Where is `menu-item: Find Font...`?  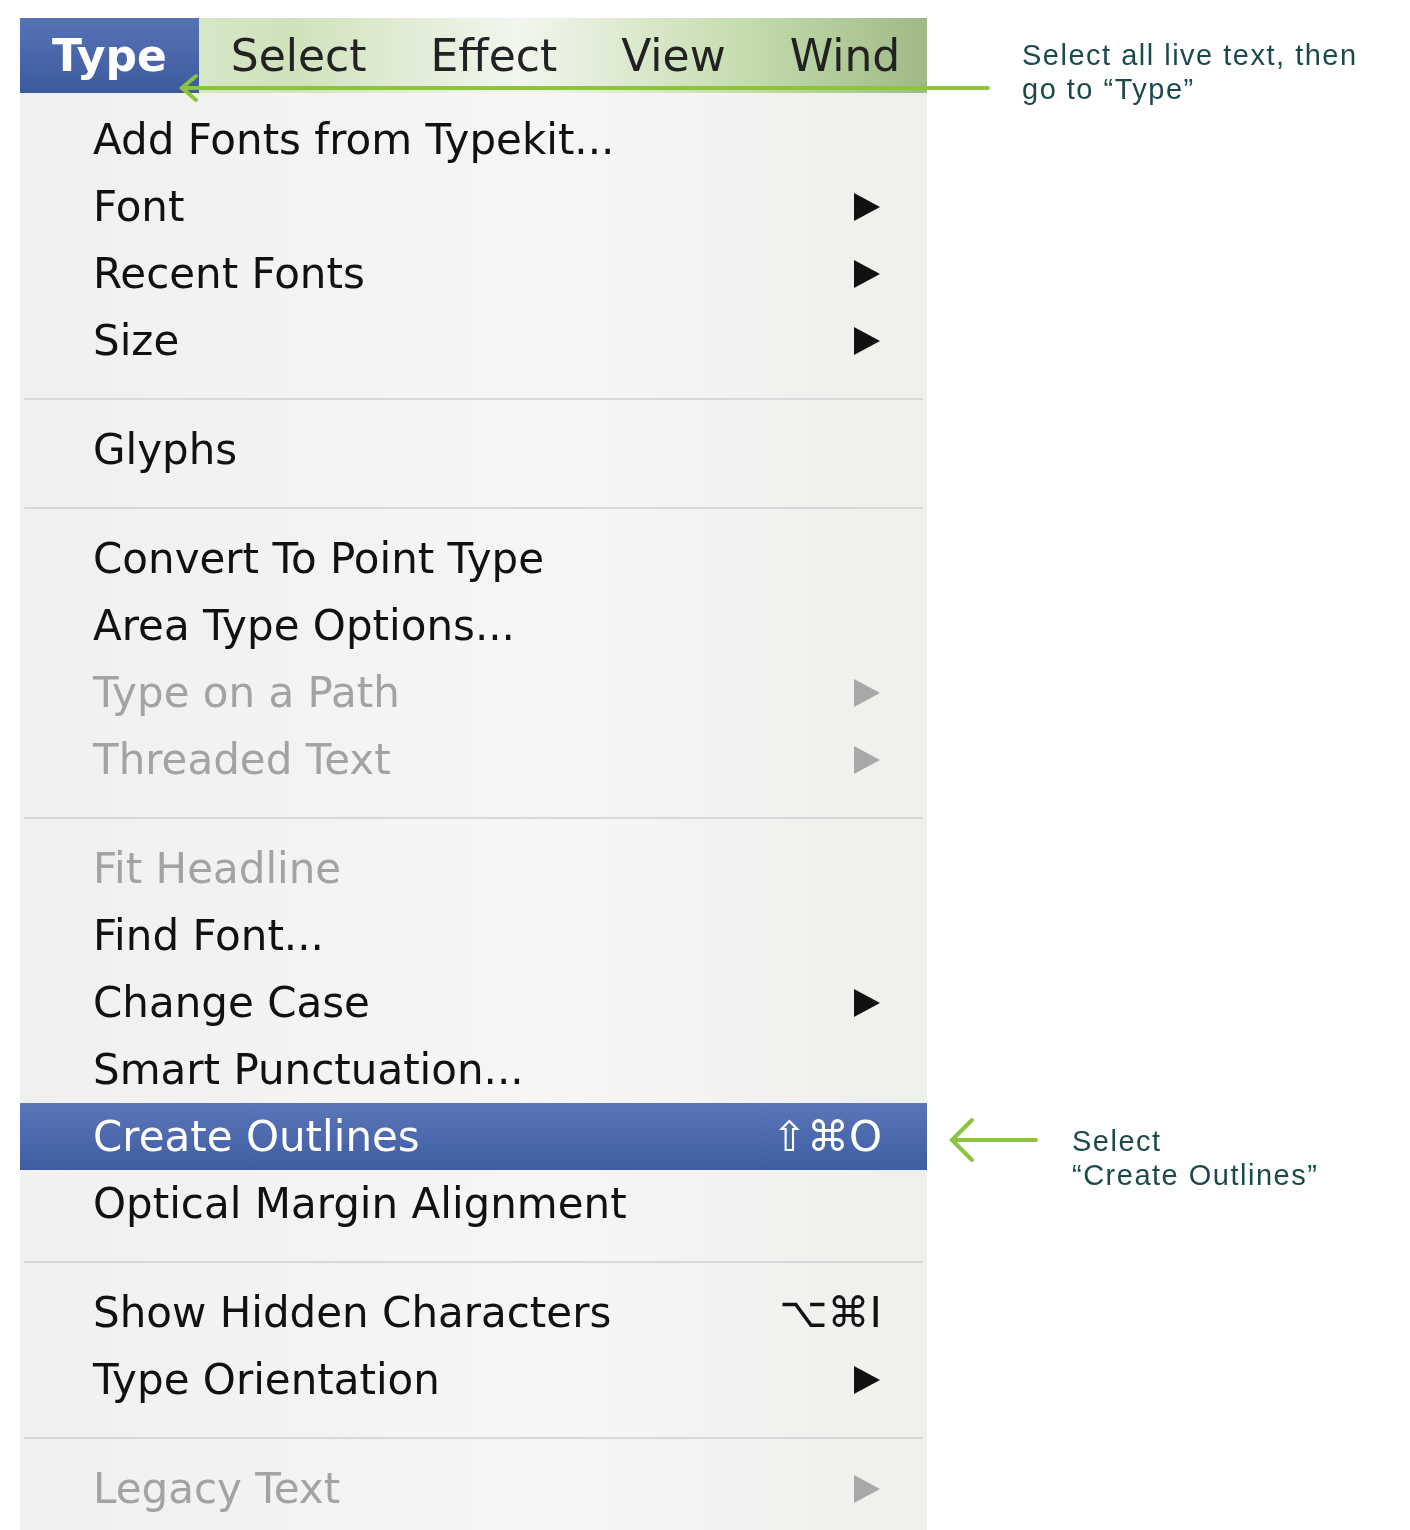
menu-item: Find Font... is located at coordinates (473, 935).